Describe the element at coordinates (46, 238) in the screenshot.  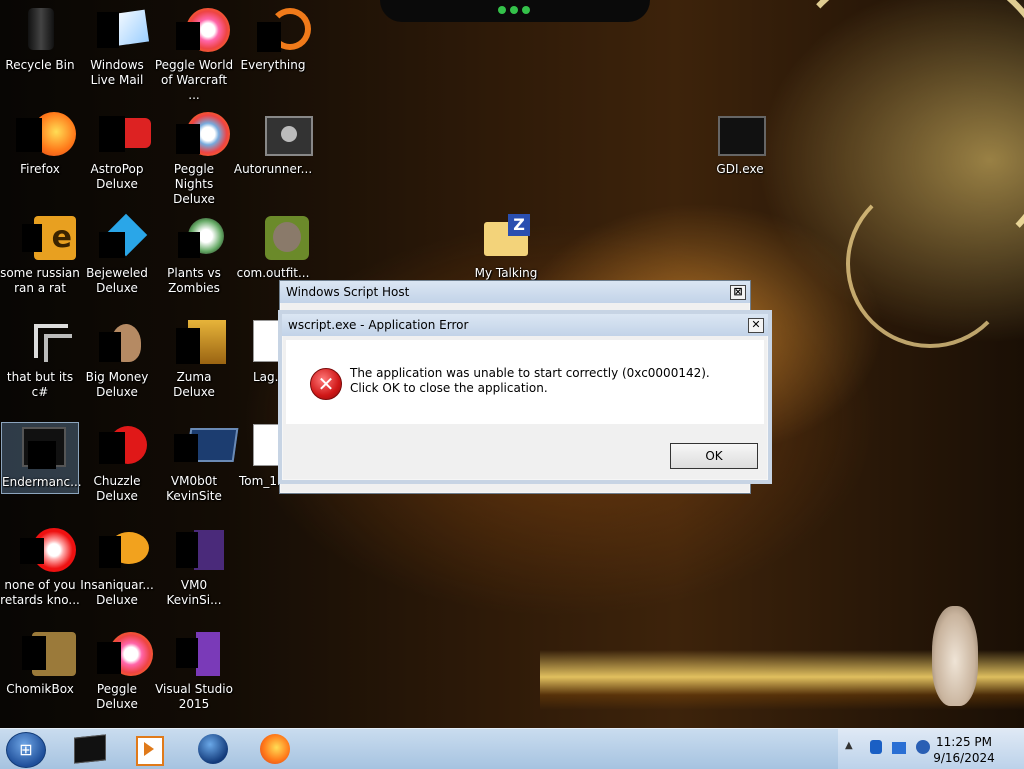
I see `text-document-icon: e` at that location.